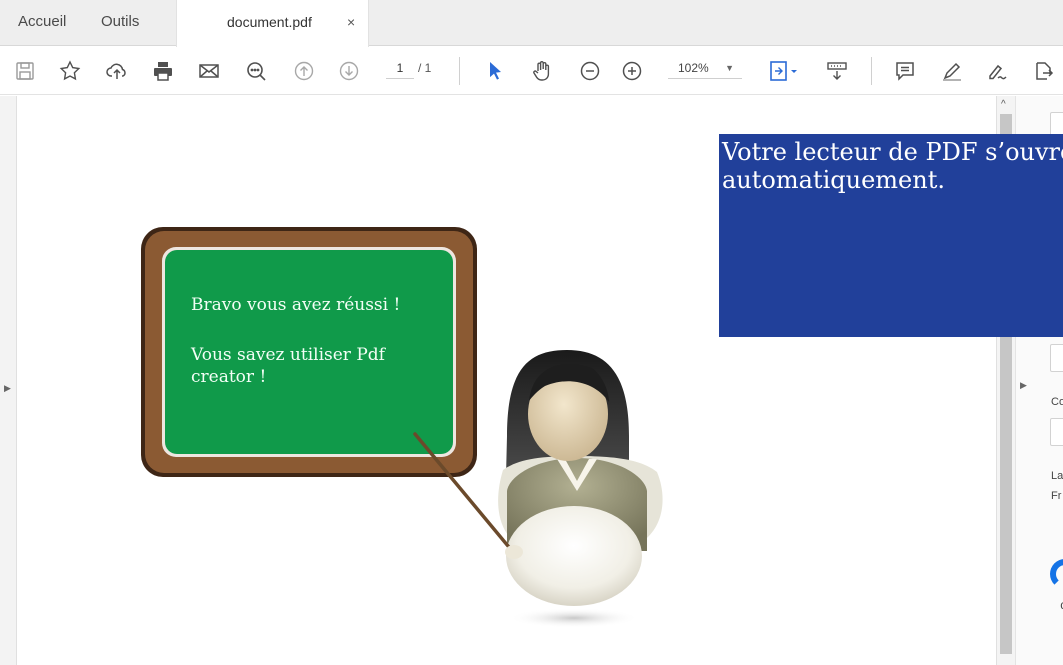  Describe the element at coordinates (400, 70) in the screenshot. I see `page-number-input: 1` at that location.